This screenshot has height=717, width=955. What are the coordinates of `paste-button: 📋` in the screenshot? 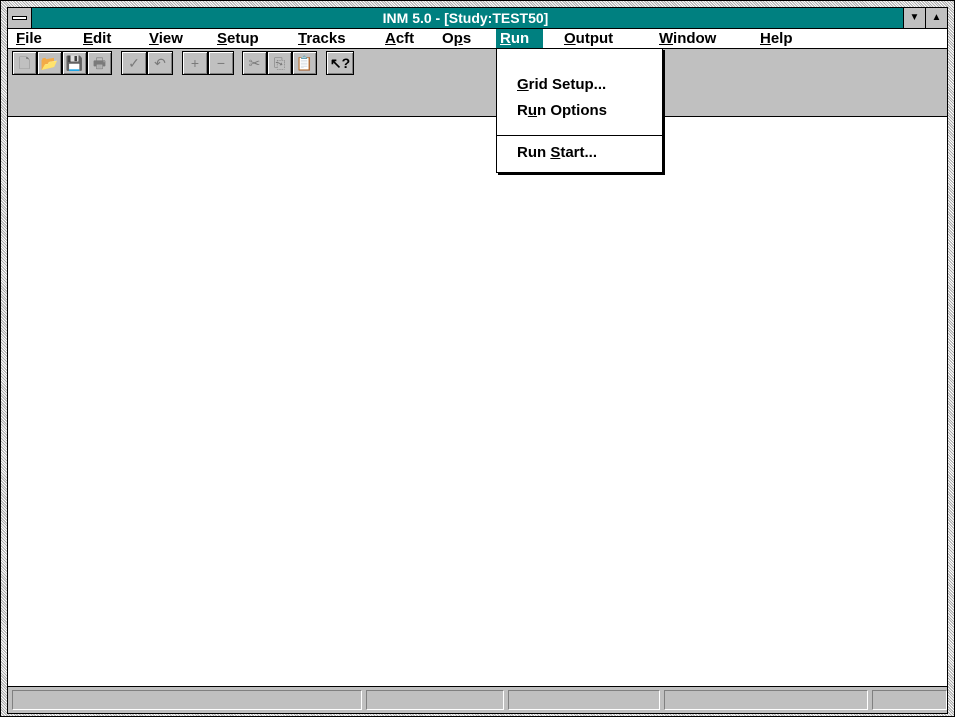 It's located at (304, 63).